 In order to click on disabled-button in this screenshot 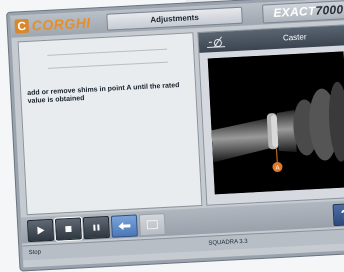, I will do `click(152, 224)`.